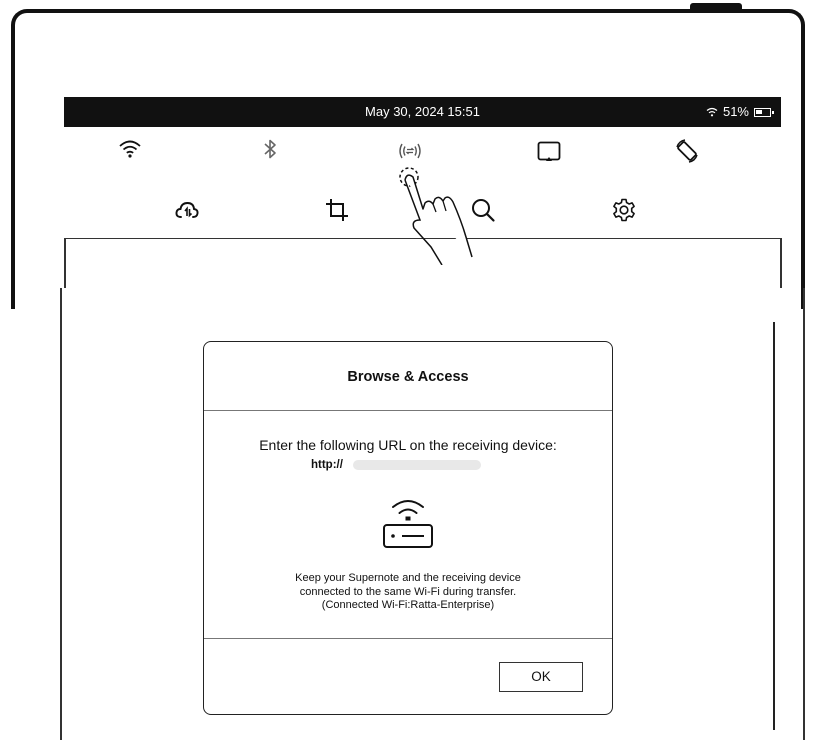 The width and height of the screenshot is (814, 740). Describe the element at coordinates (337, 210) in the screenshot. I see `crop-screenshot-icon` at that location.